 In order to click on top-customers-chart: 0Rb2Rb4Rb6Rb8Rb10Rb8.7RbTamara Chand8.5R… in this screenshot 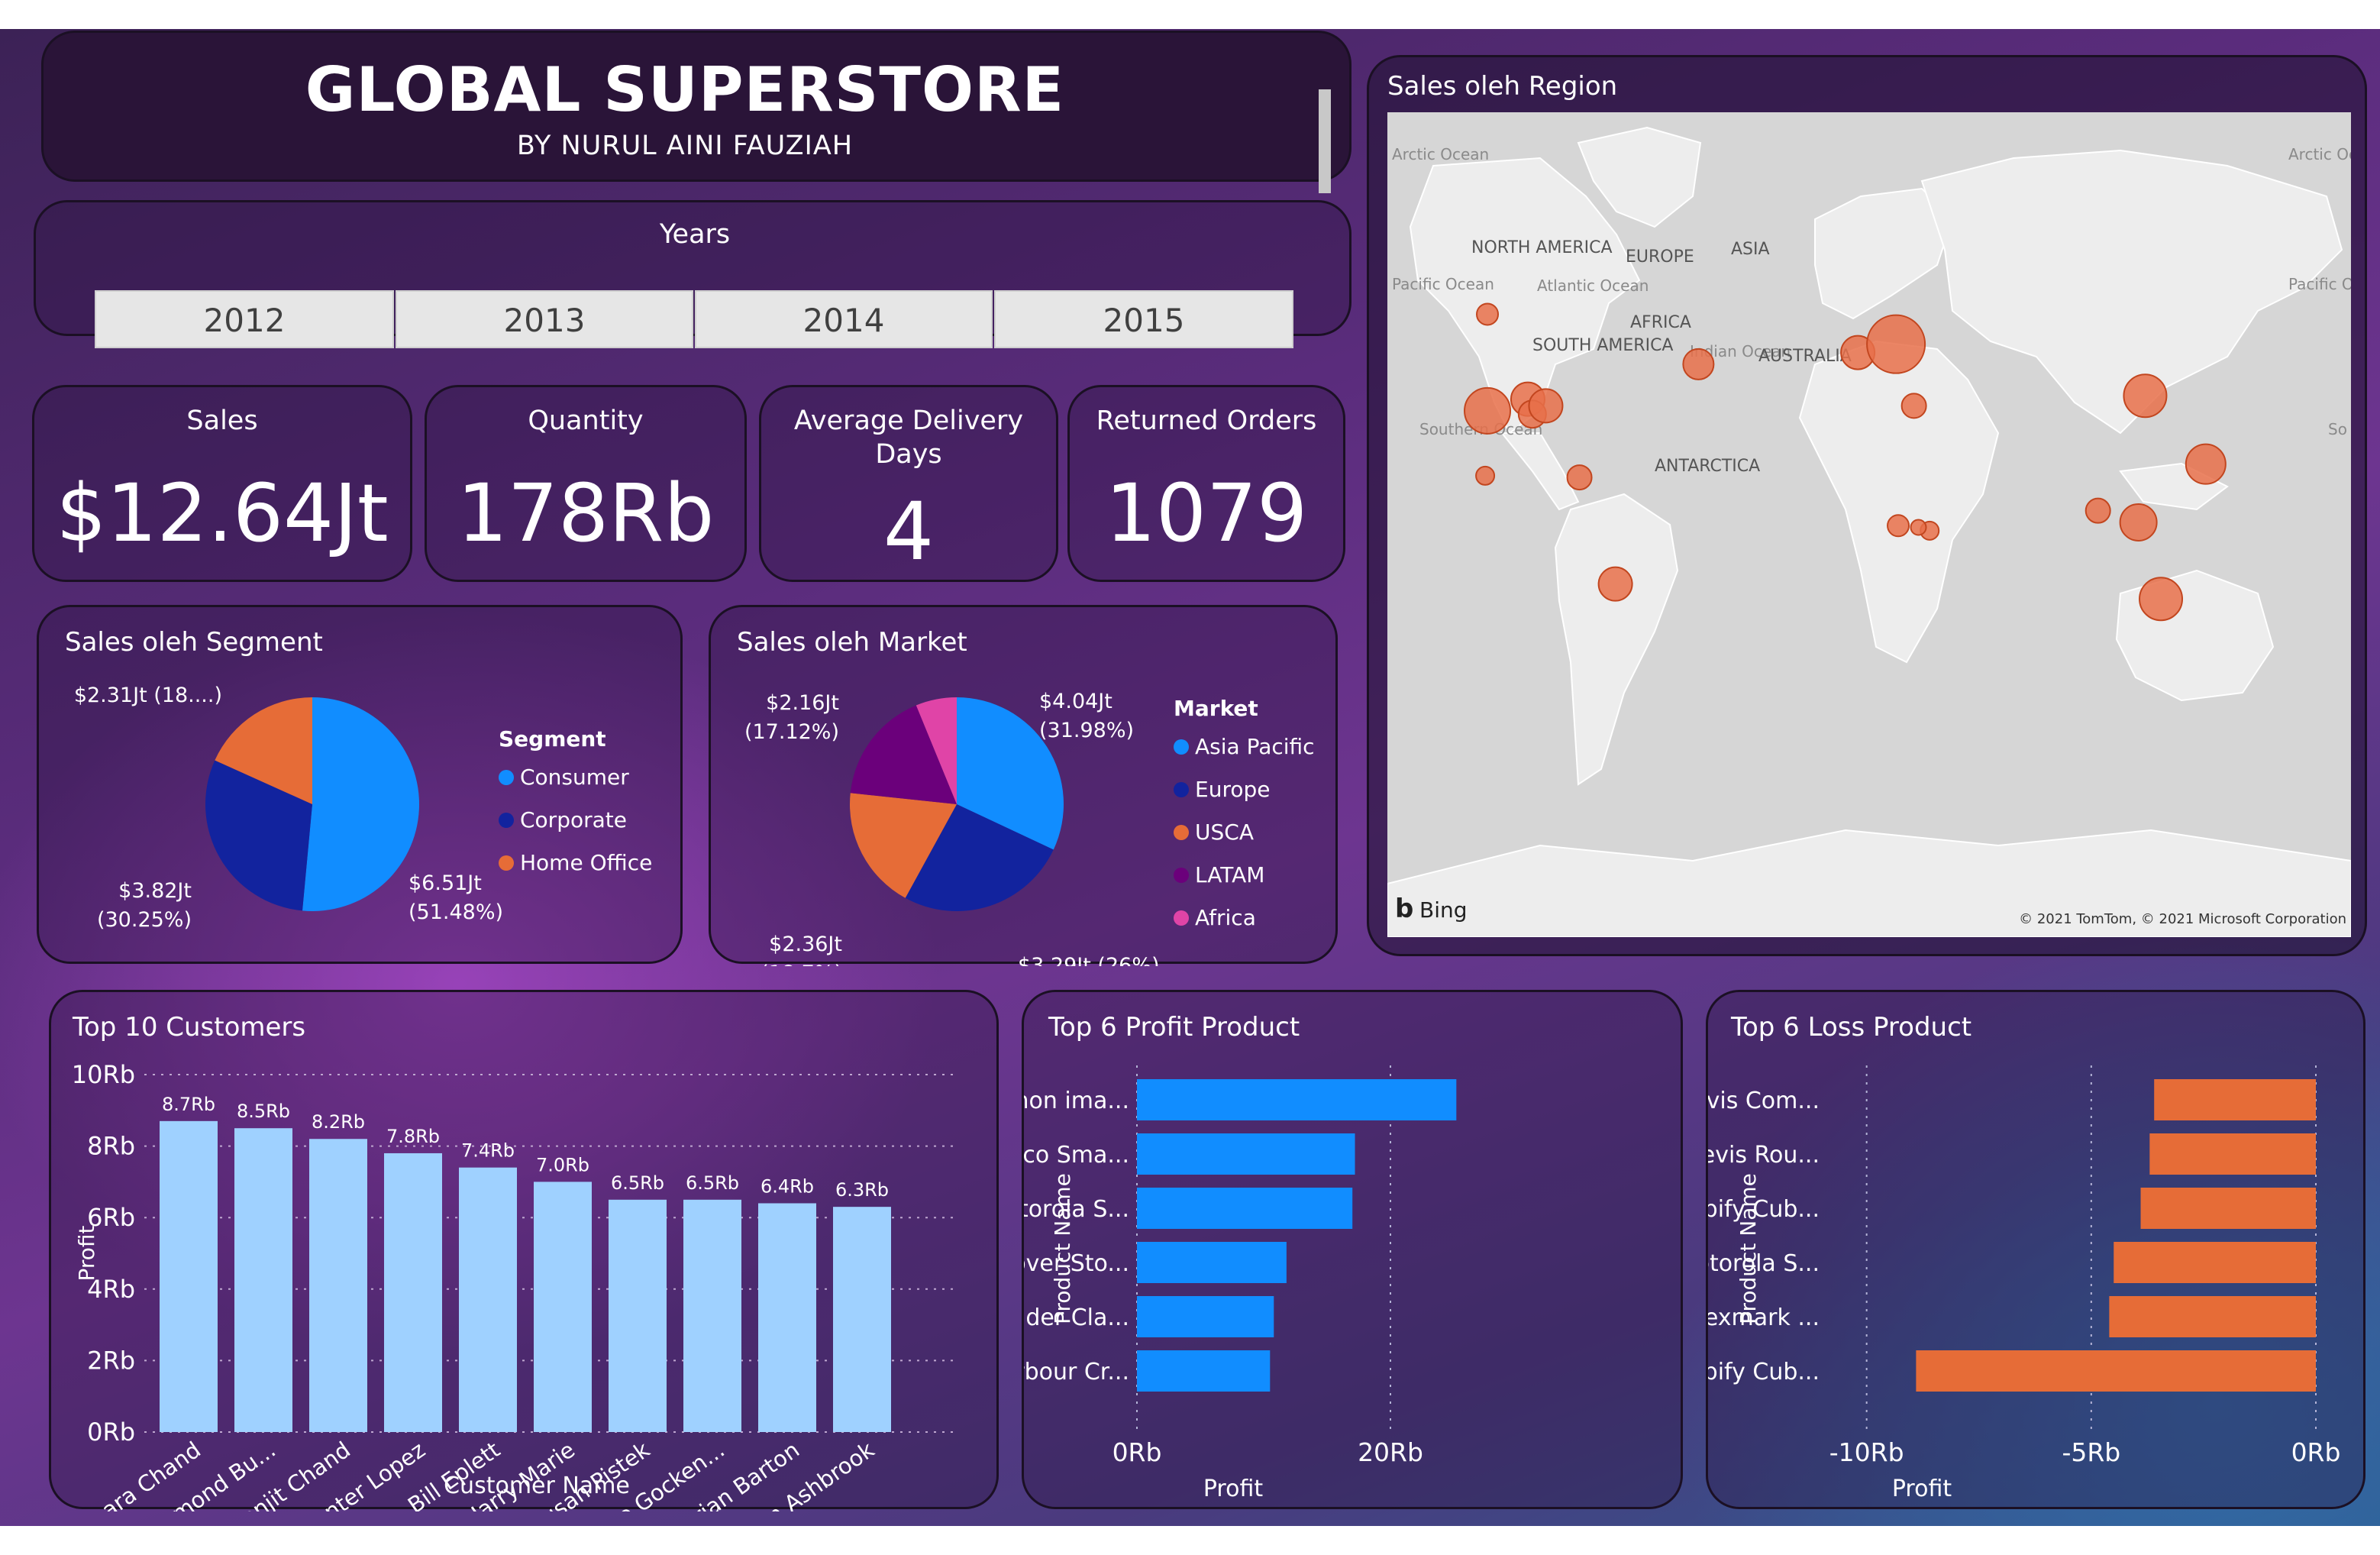, I will do `click(526, 1251)`.